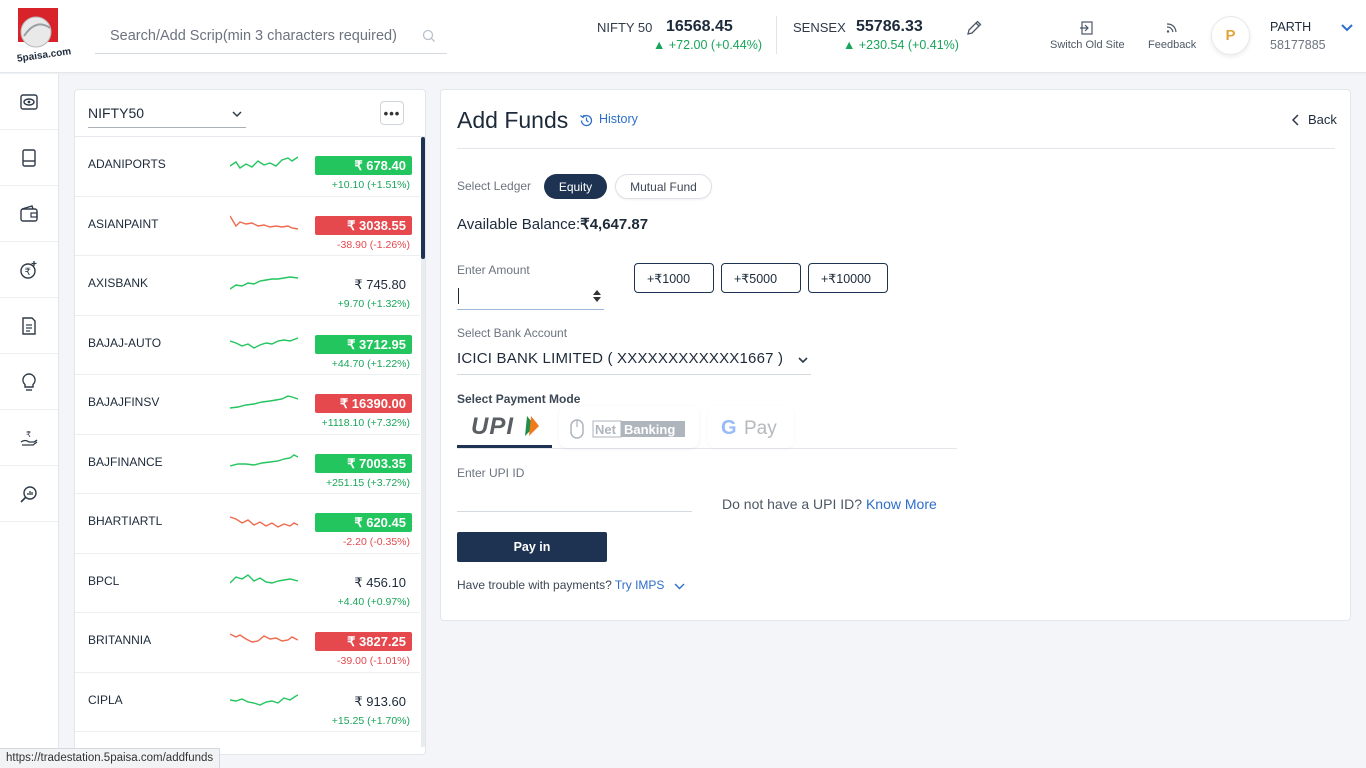 The height and width of the screenshot is (768, 1366). I want to click on scrip-name: BHARTIARTL, so click(125, 521).